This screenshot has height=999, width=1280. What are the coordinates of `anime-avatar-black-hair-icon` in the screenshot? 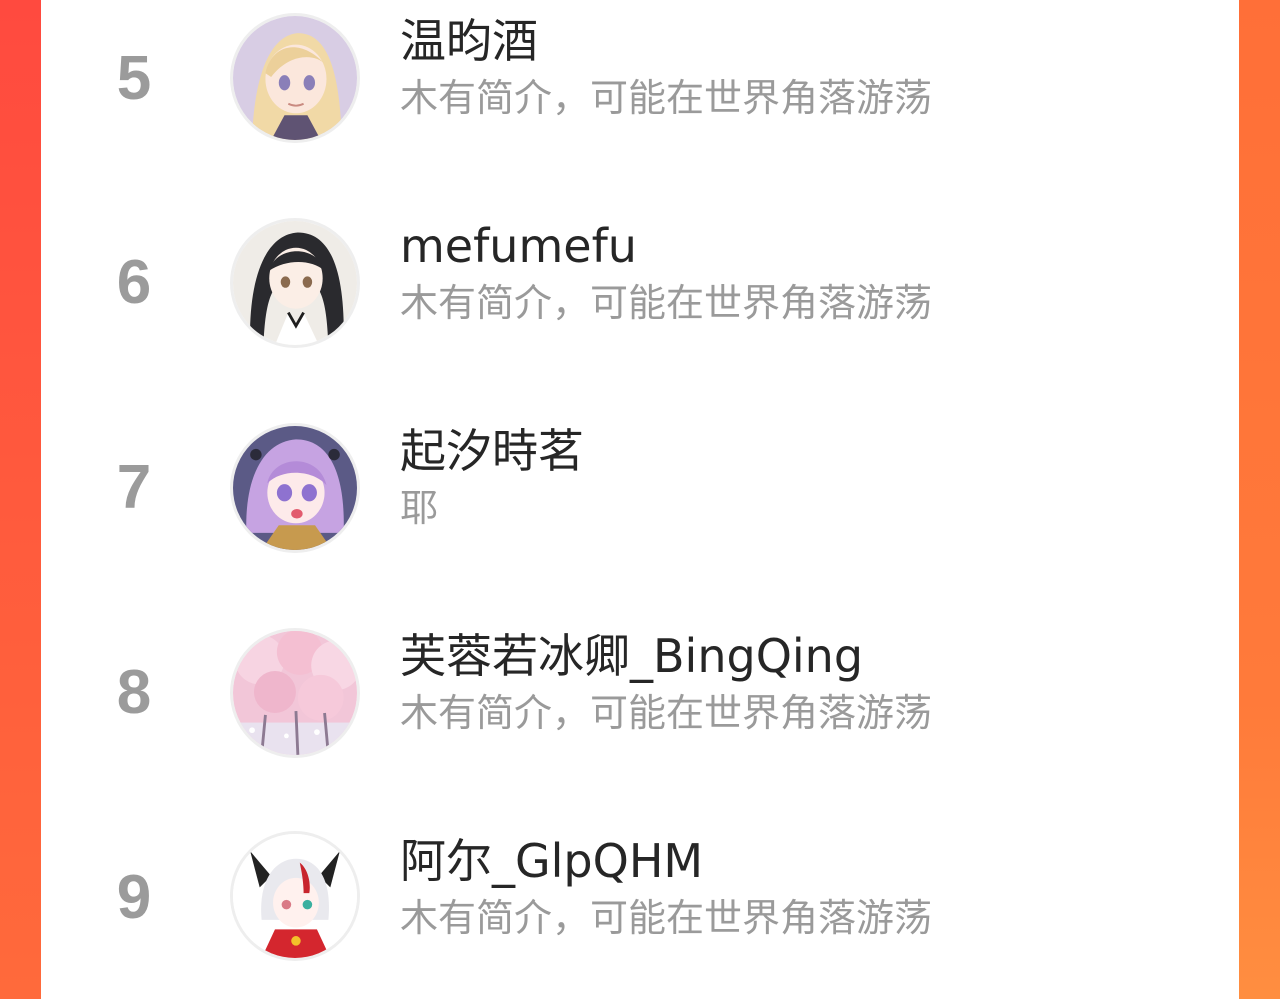 It's located at (295, 283).